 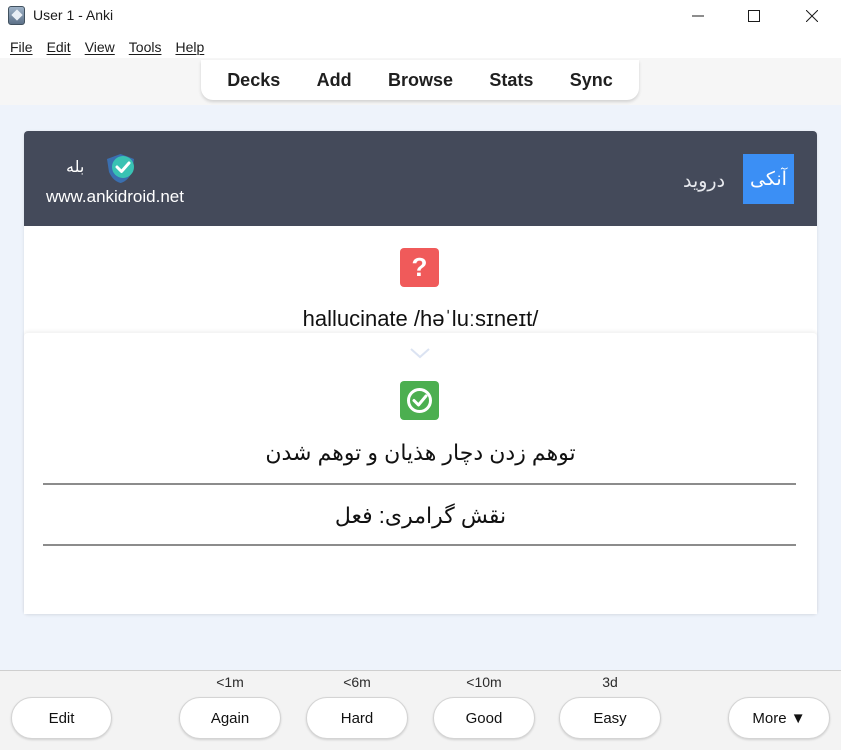 I want to click on toolbar-browse: Browse, so click(x=420, y=80).